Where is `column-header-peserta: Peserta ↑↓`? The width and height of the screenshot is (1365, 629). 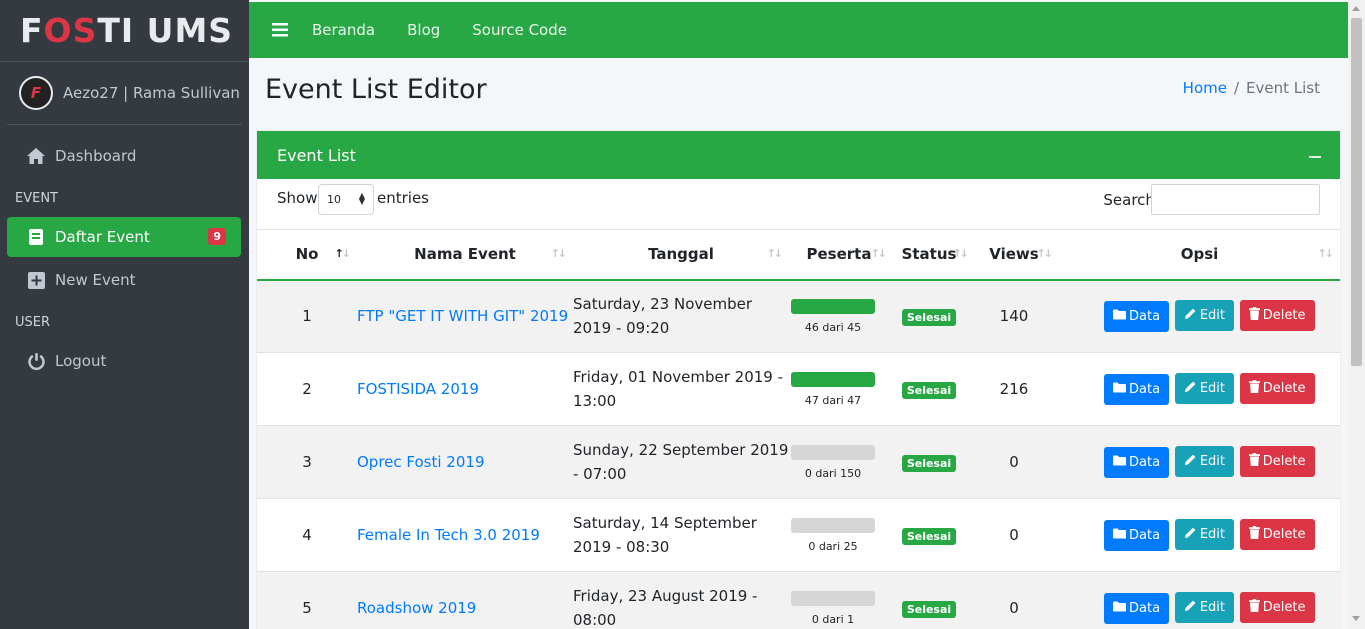
column-header-peserta: Peserta ↑↓ is located at coordinates (839, 255).